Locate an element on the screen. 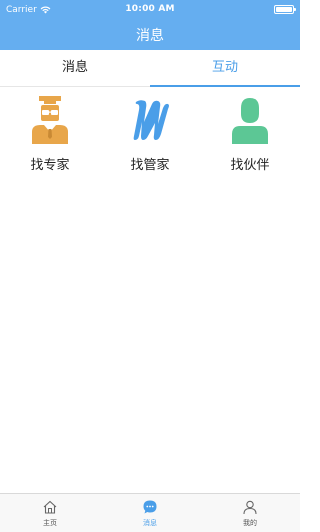 The width and height of the screenshot is (320, 532). find-partner-label: 找伙伴 is located at coordinates (250, 165).